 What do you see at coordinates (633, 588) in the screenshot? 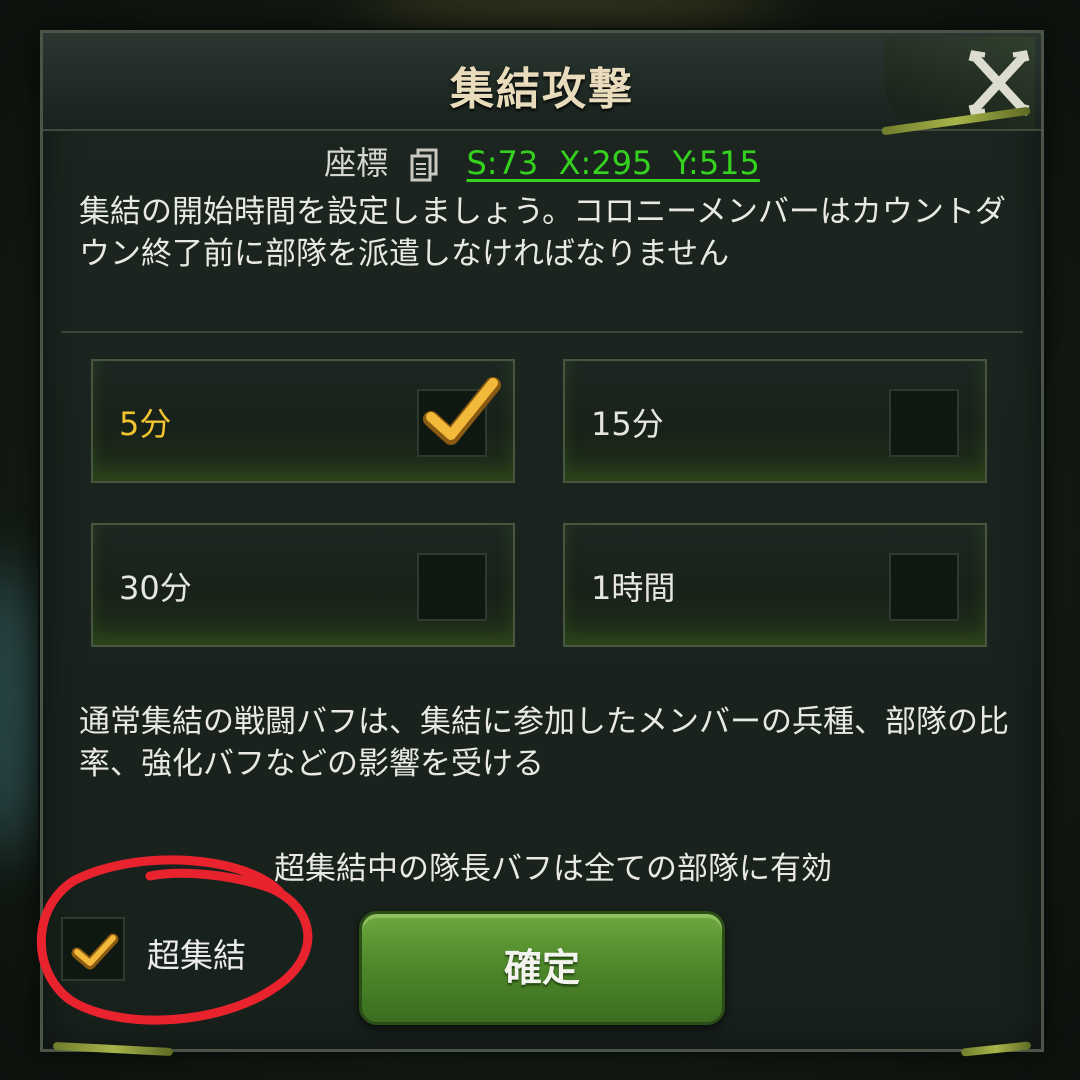
I see `duration-label: 1時間` at bounding box center [633, 588].